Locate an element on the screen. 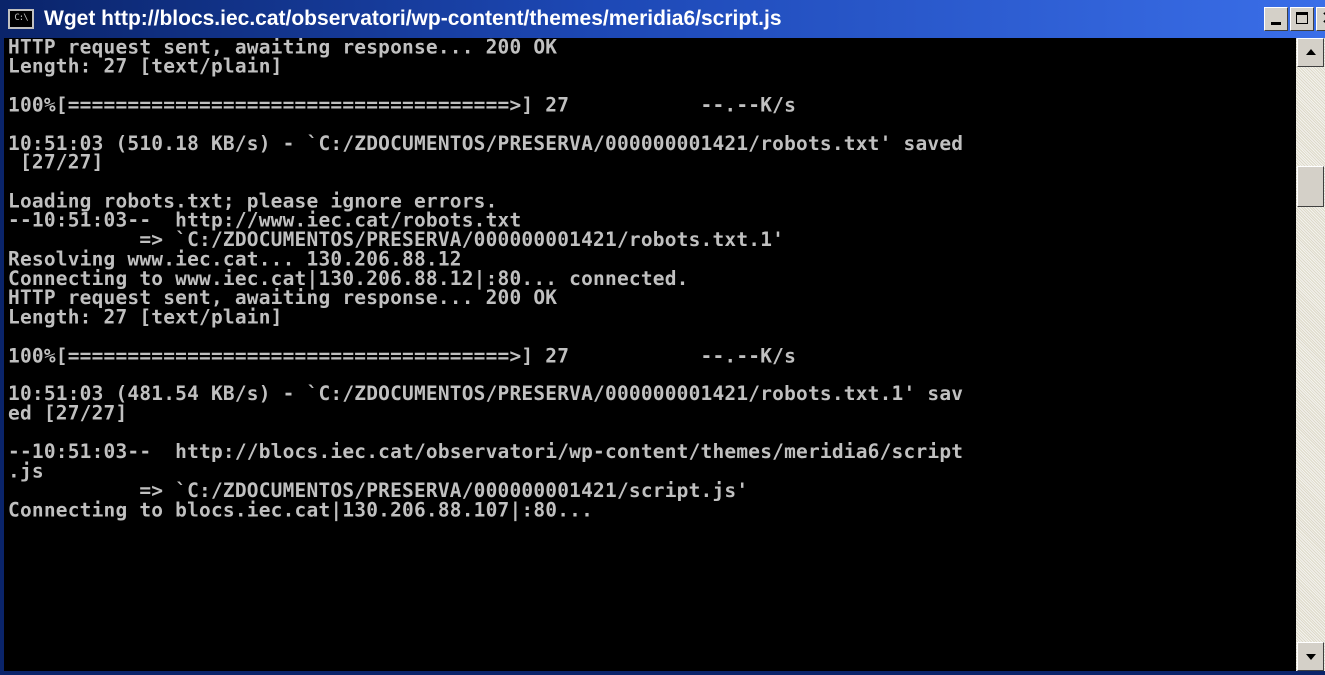 Image resolution: width=1325 pixels, height=675 pixels. arrow-up-icon is located at coordinates (1311, 52).